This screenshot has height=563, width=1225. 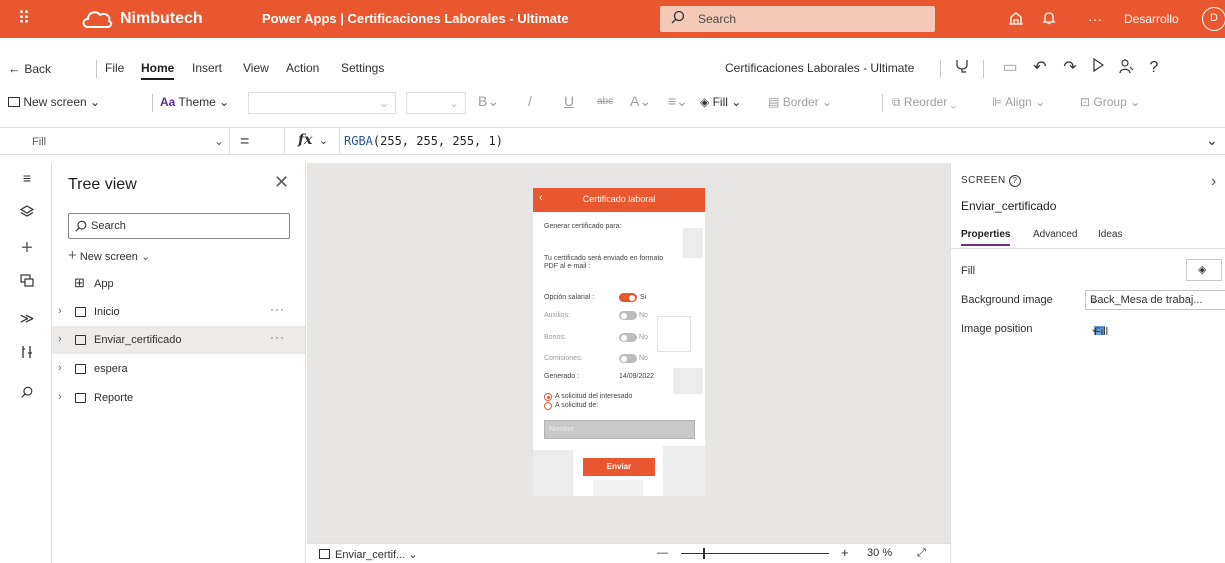 I want to click on tree-new-screen-button: + New screen ⌄, so click(x=109, y=255).